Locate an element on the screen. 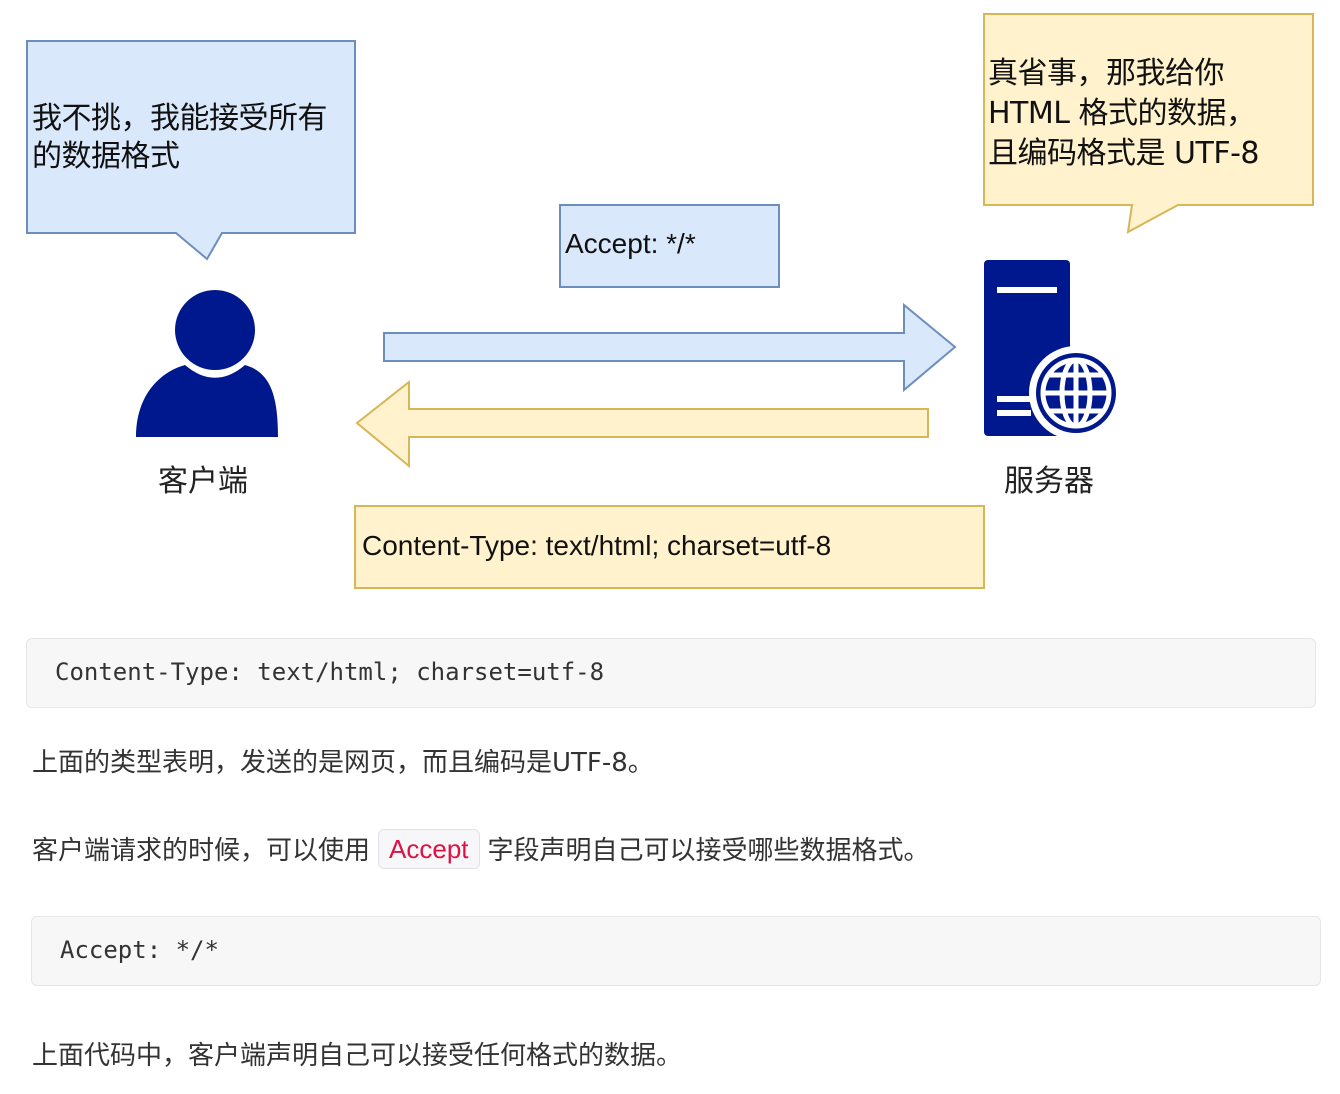 The image size is (1340, 1094). paragraph-type-explanation: 上面的类型表明，发送的是网页，而且编码是UTF-8。 is located at coordinates (343, 763).